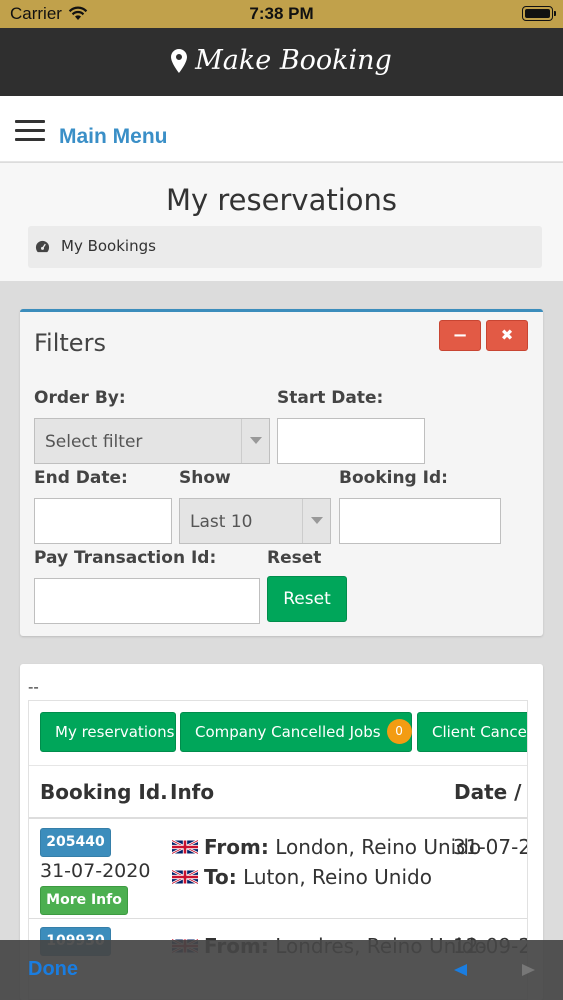 The image size is (563, 1000). Describe the element at coordinates (192, 792) in the screenshot. I see `column-header-info: Info` at that location.